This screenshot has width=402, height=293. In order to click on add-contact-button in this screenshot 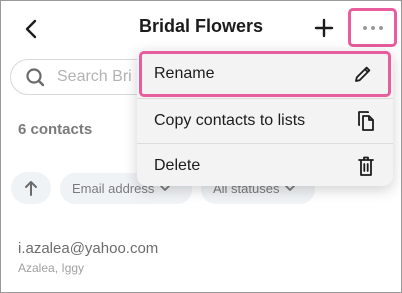, I will do `click(324, 28)`.